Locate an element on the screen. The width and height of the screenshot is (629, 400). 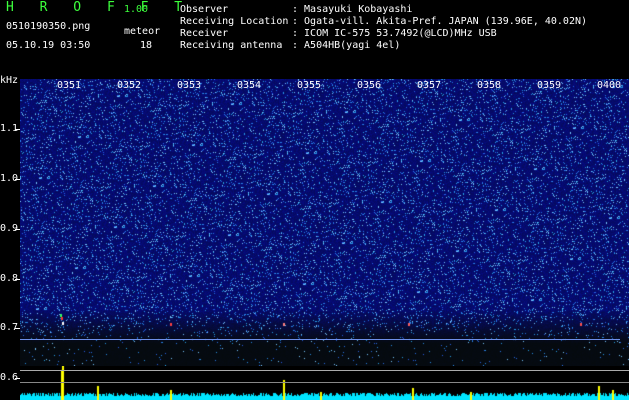
file-name: 0510190350.png is located at coordinates (48, 26).